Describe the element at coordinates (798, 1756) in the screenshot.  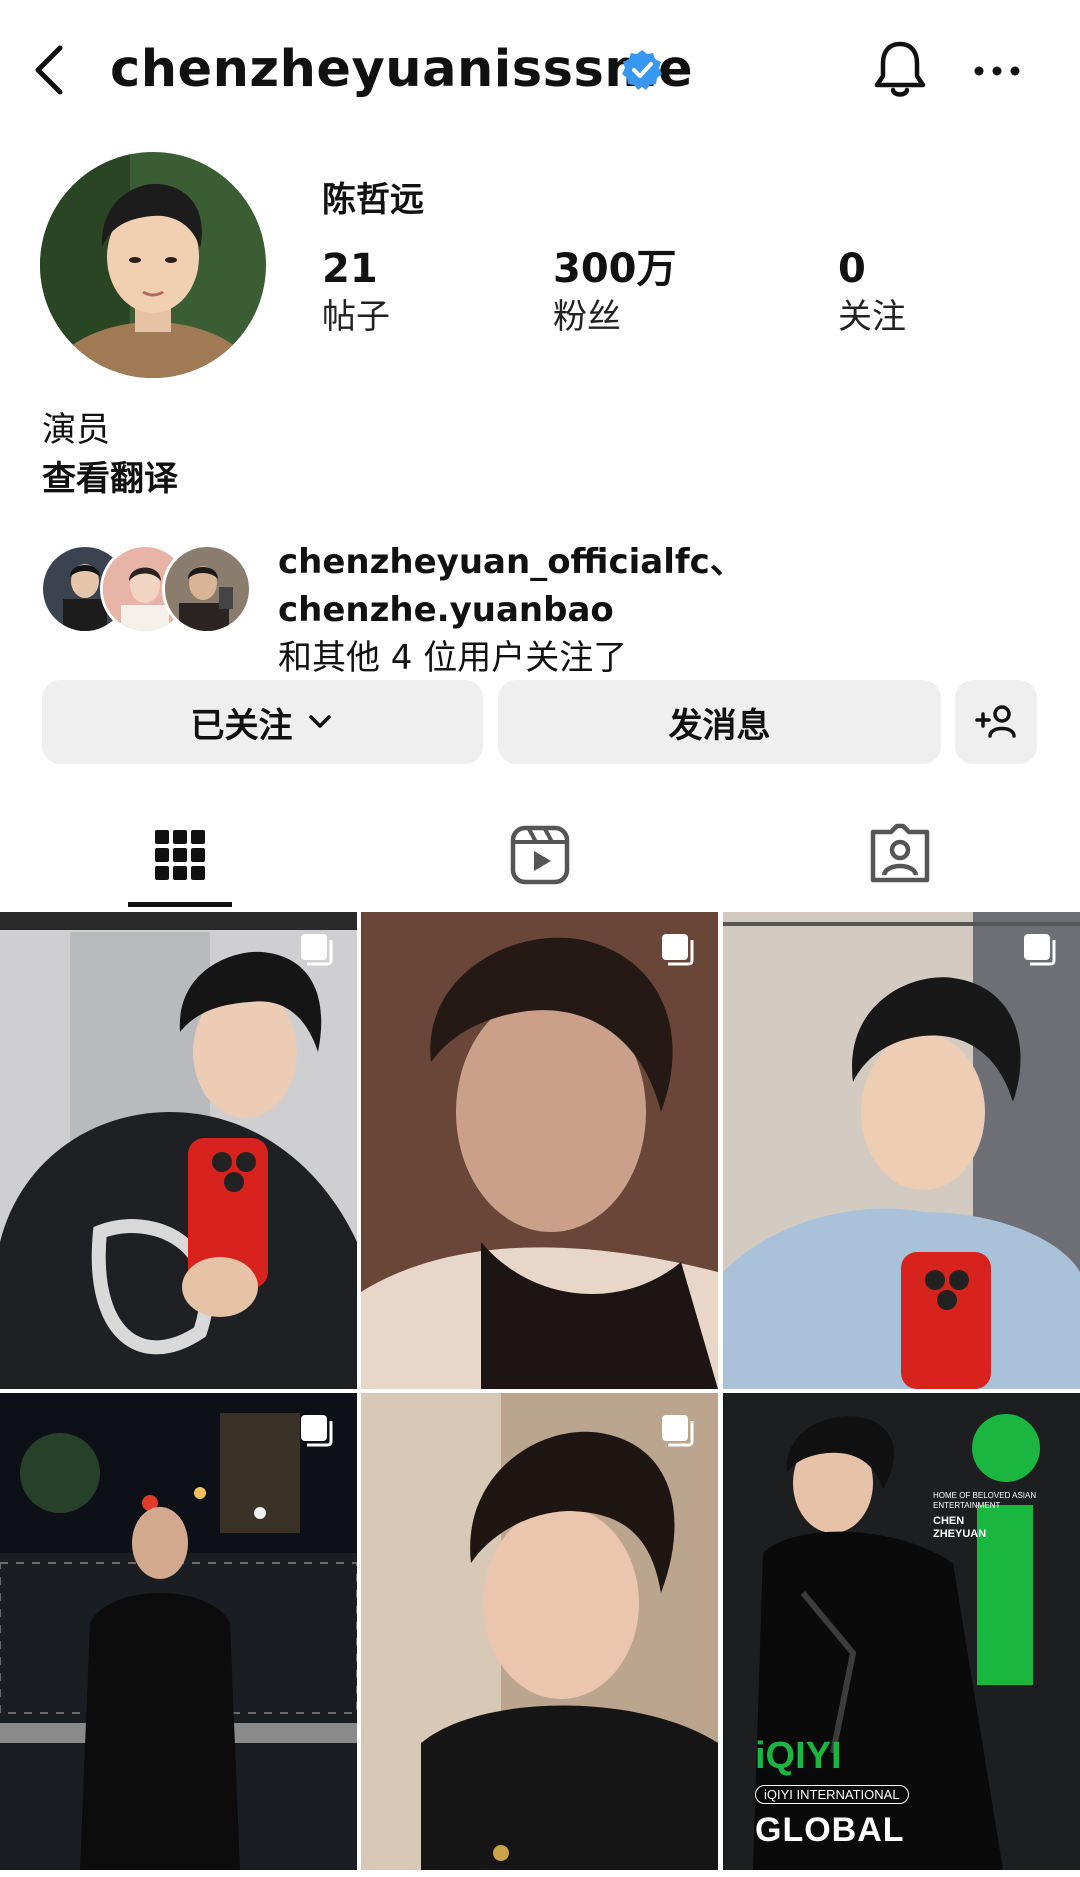
I see `poster-brand: iQIYI` at that location.